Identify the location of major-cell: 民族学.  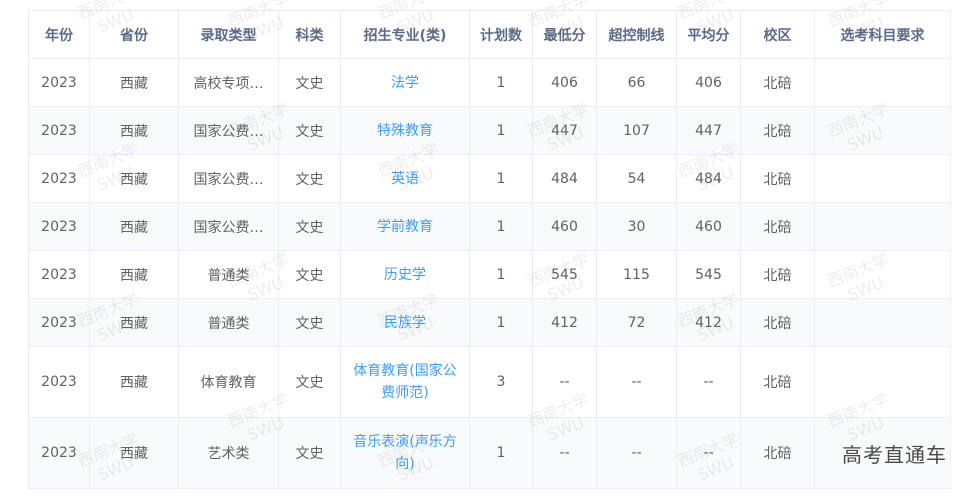
(405, 322).